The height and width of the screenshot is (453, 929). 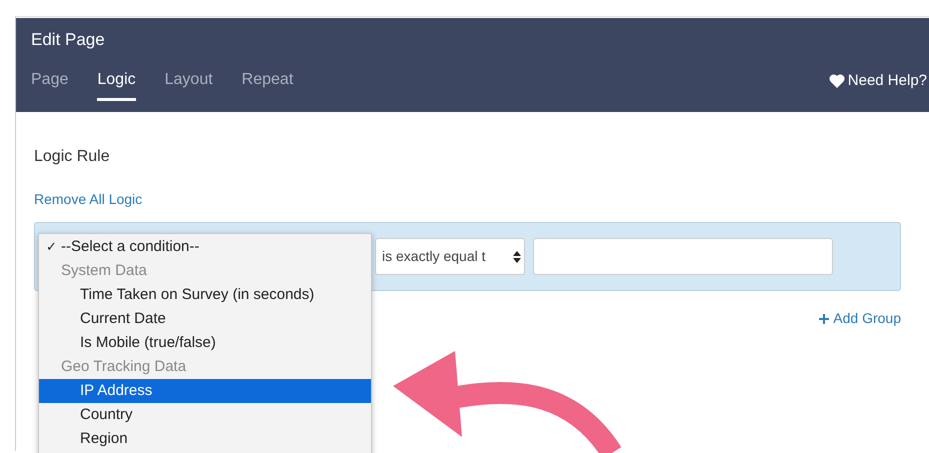 I want to click on menu-option: ✓ --Select a condition--, so click(x=205, y=247).